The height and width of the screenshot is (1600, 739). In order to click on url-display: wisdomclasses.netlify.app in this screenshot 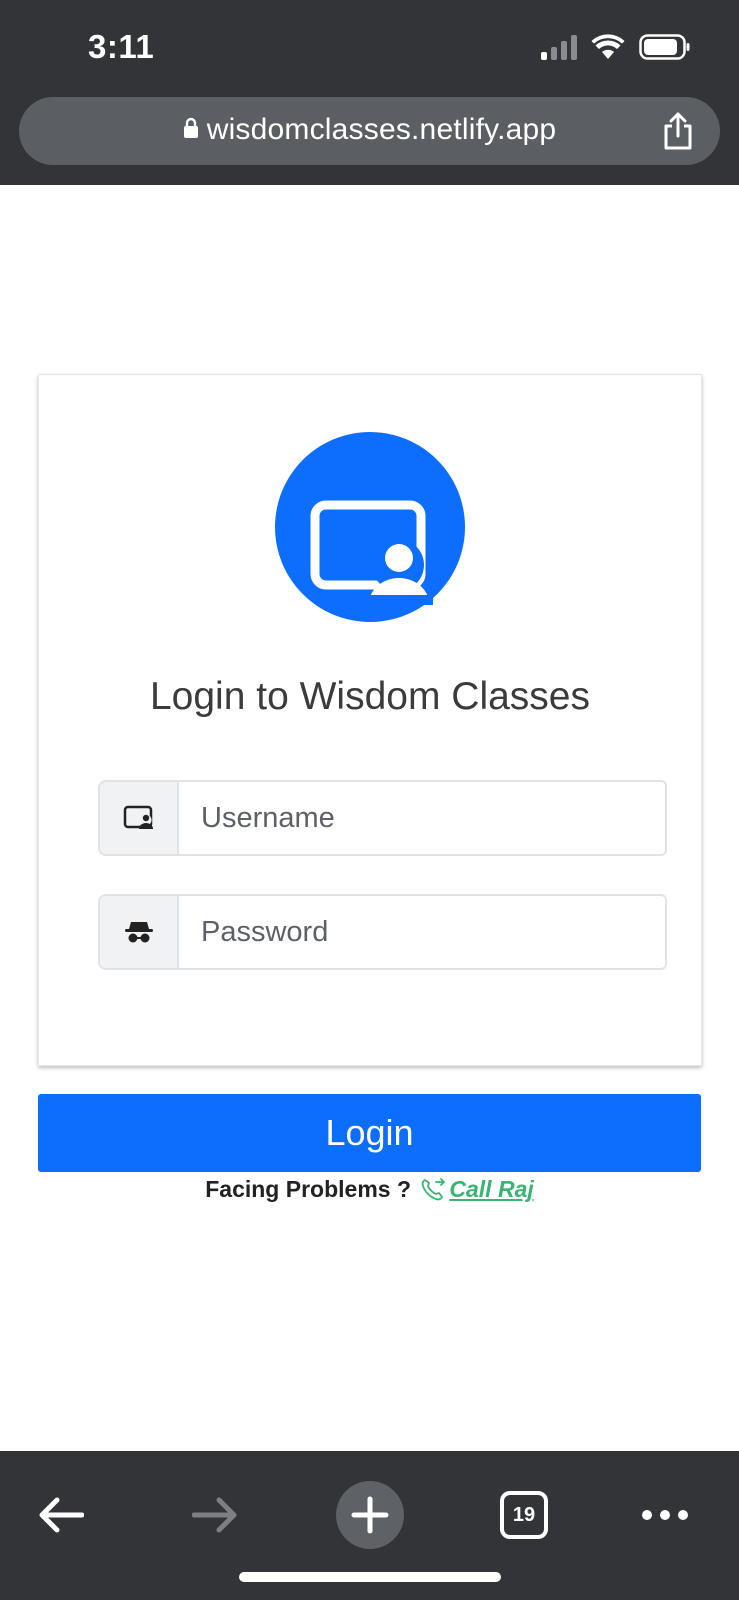, I will do `click(369, 130)`.